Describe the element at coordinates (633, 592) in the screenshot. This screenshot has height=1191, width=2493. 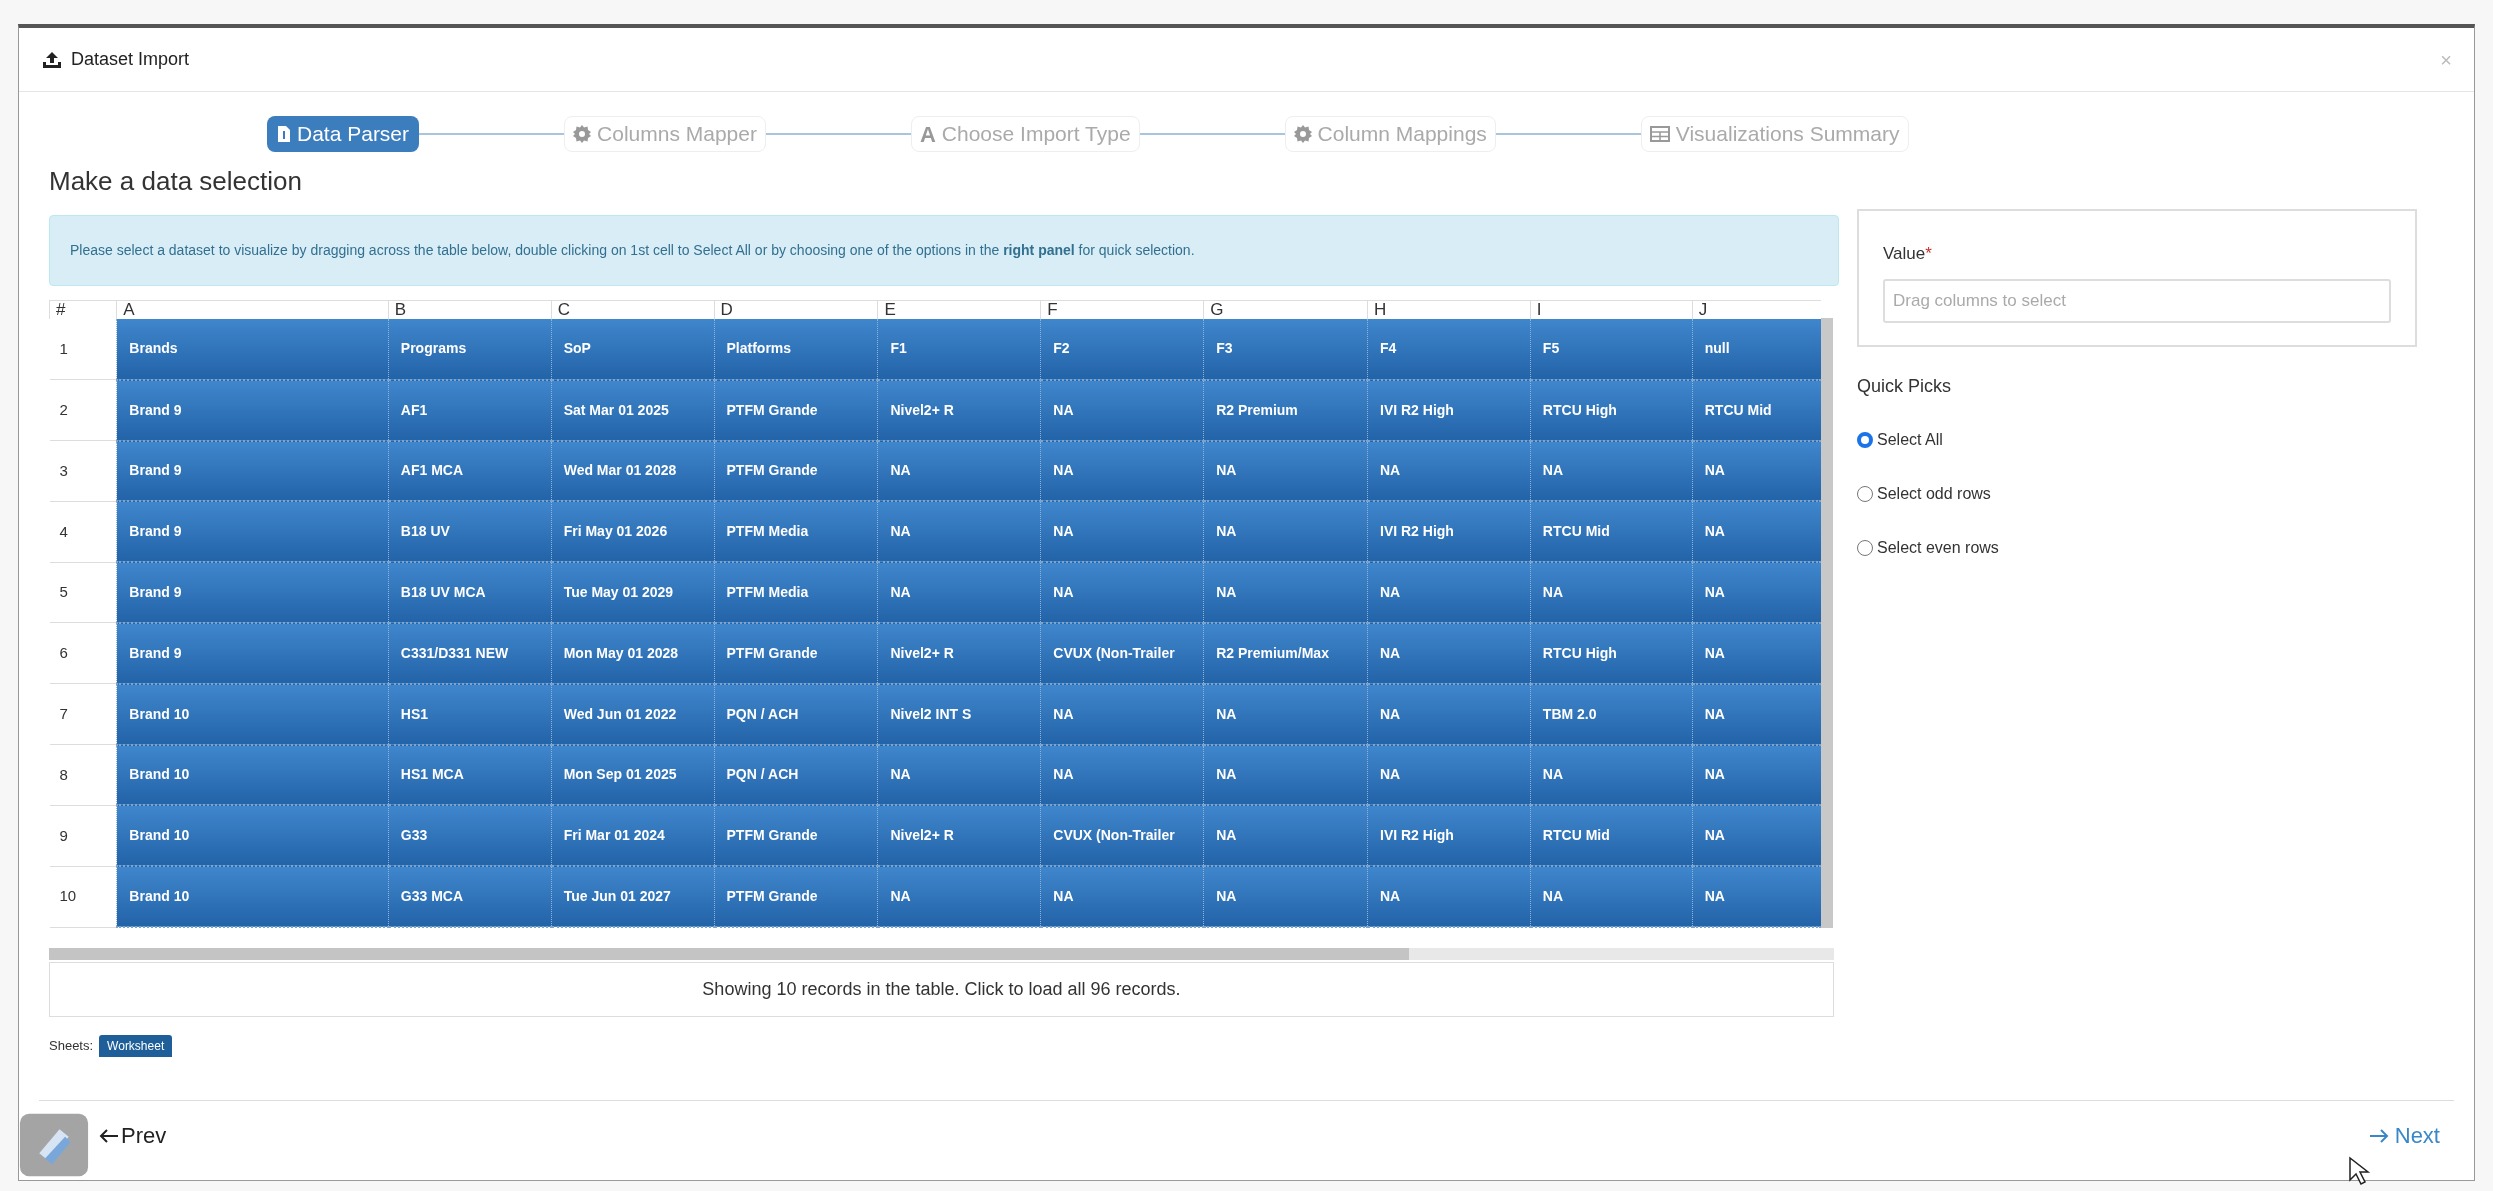
I see `table-cell: Tue May 01 2029` at that location.